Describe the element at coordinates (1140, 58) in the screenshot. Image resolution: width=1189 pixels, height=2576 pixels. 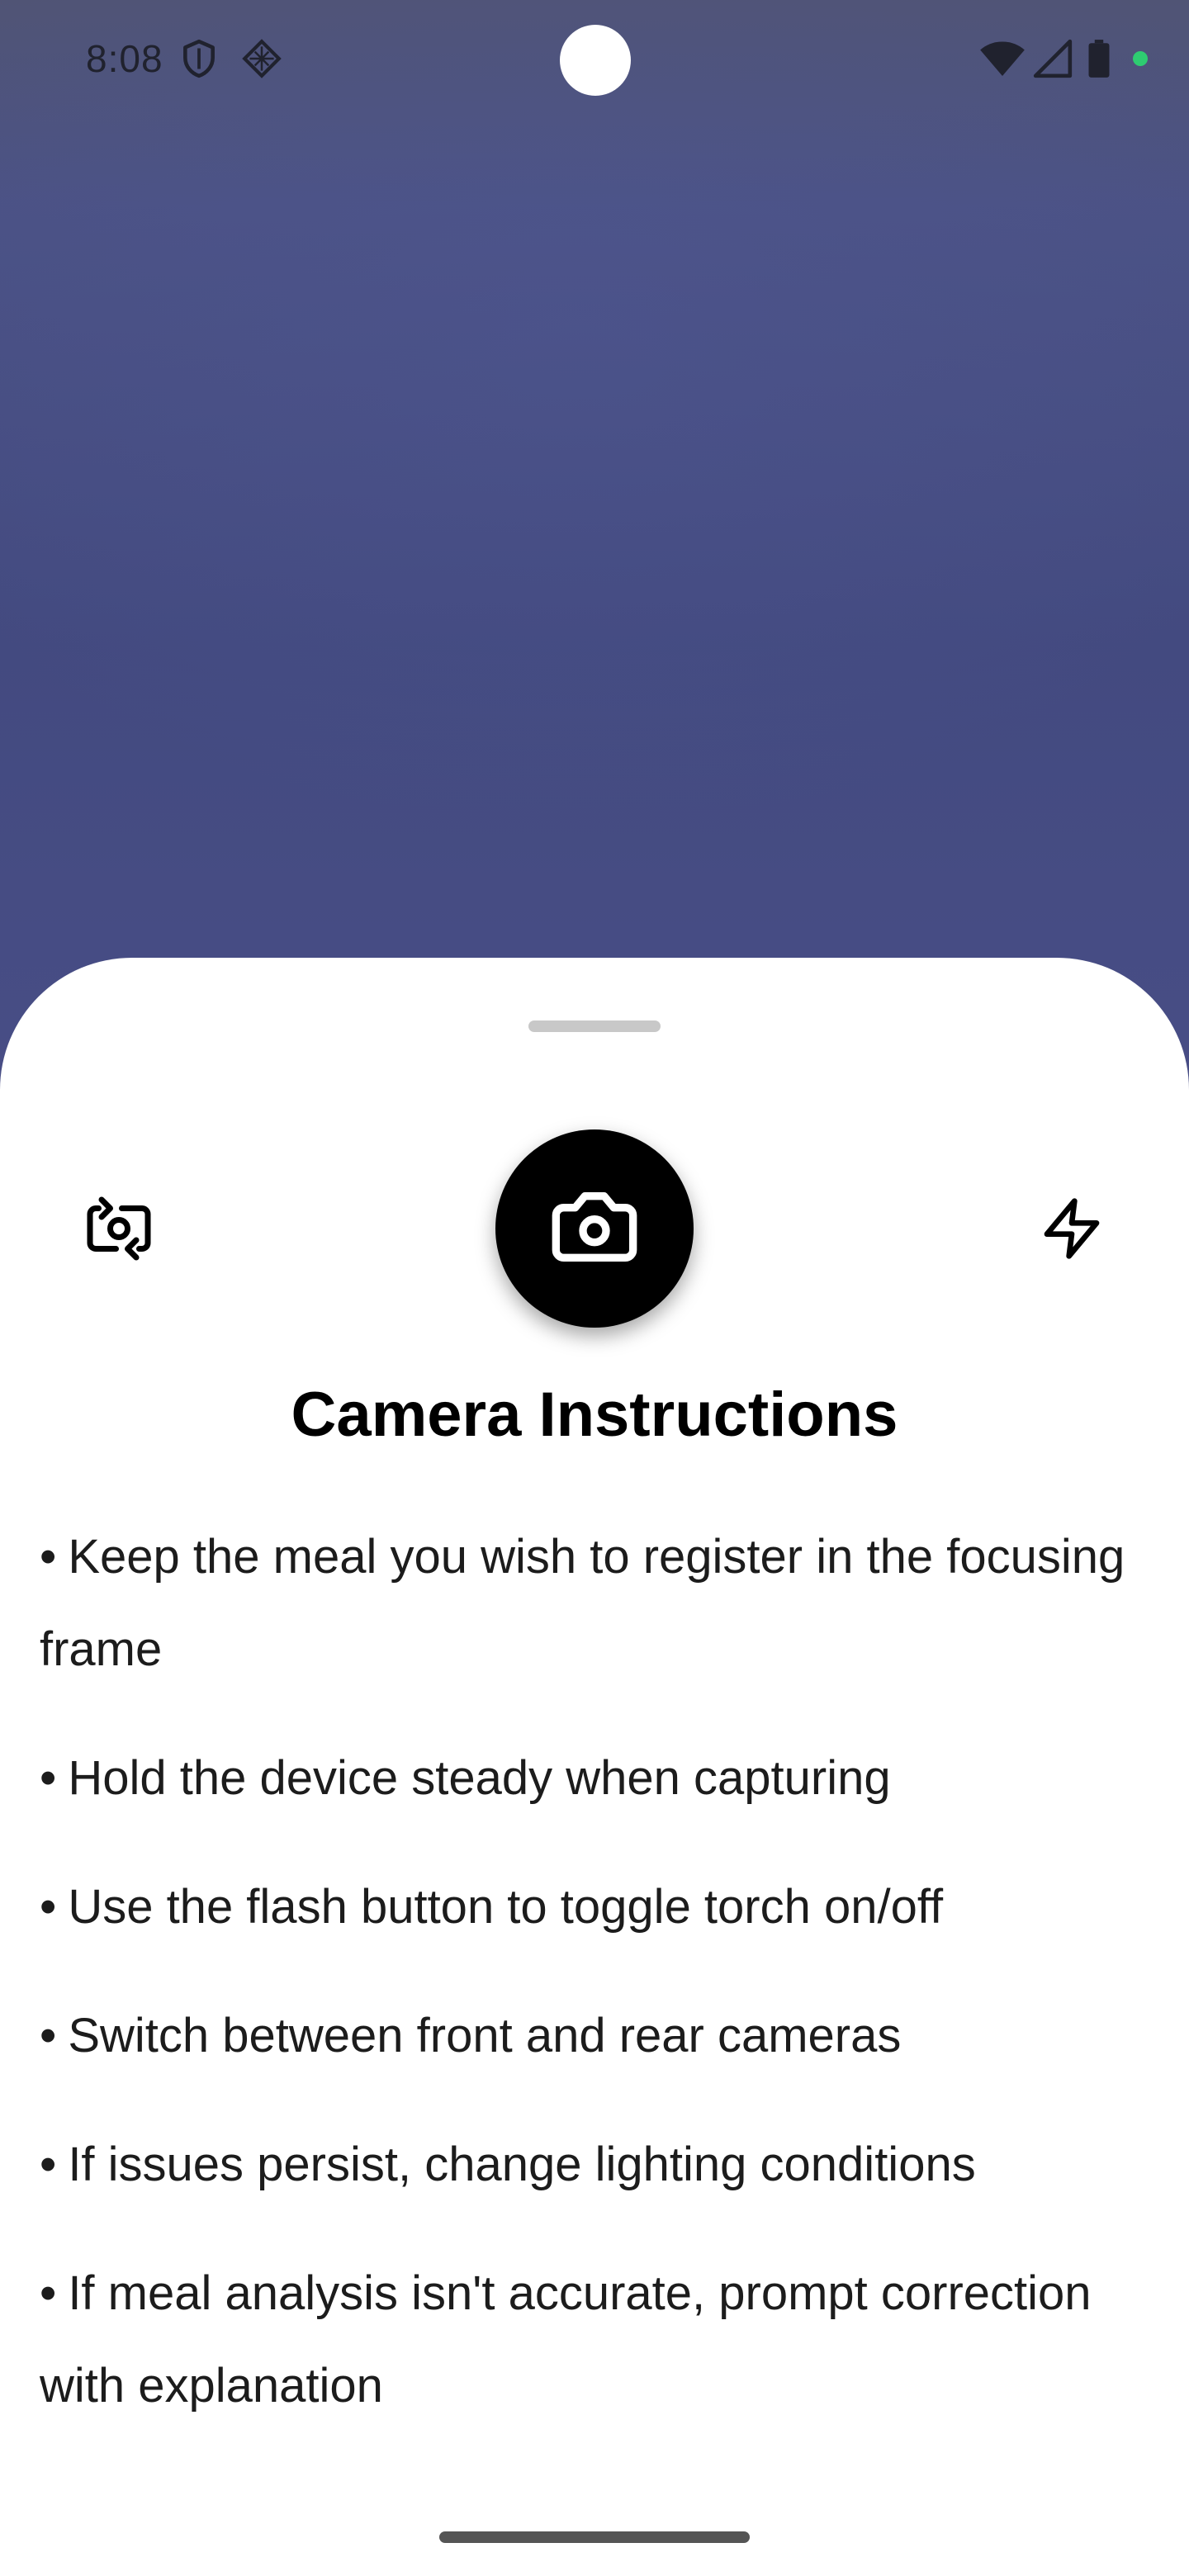
I see `privacy-dot-icon` at that location.